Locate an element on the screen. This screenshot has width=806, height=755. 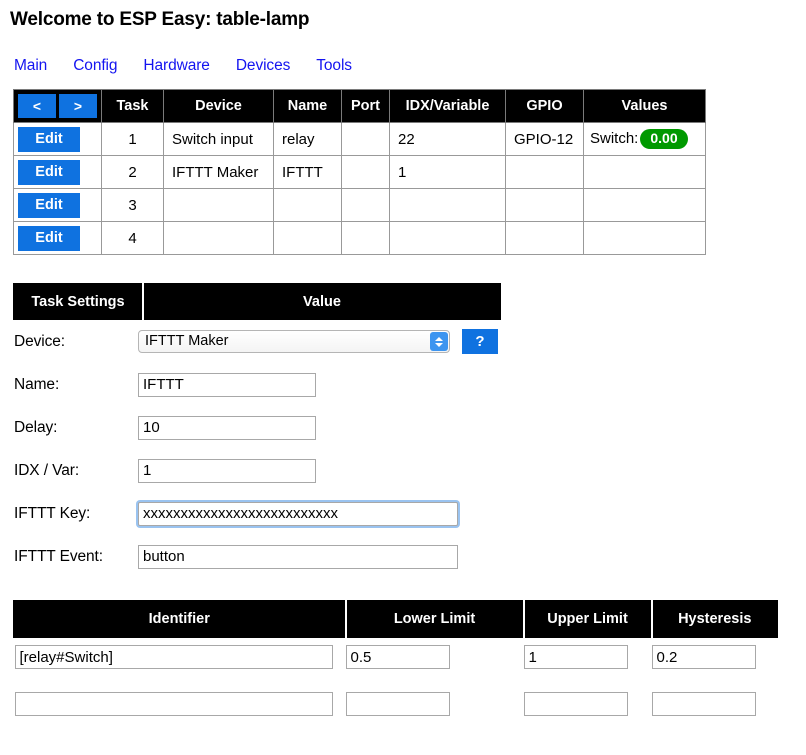
cell-device: IFTTT Maker is located at coordinates (218, 172).